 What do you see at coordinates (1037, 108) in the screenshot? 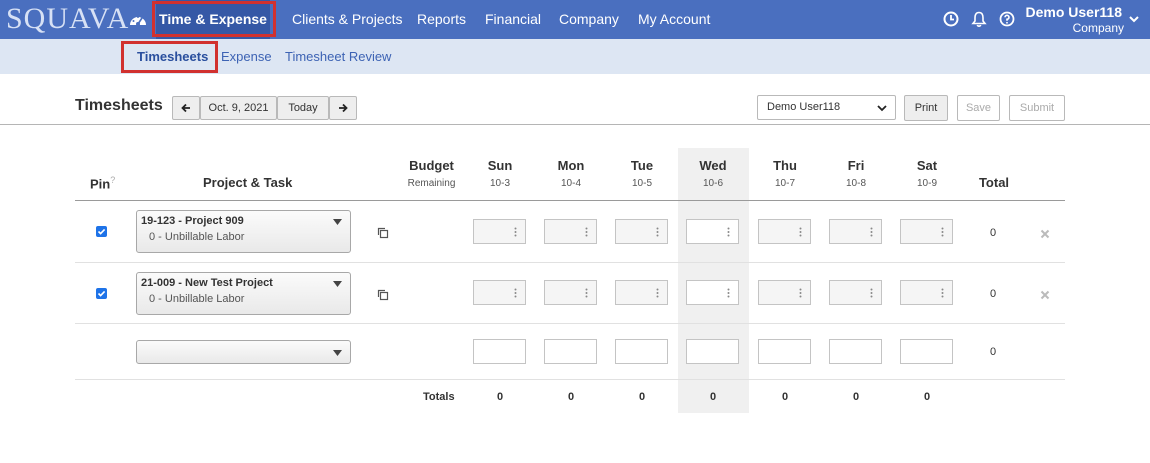
I see `submit-button: Submit` at bounding box center [1037, 108].